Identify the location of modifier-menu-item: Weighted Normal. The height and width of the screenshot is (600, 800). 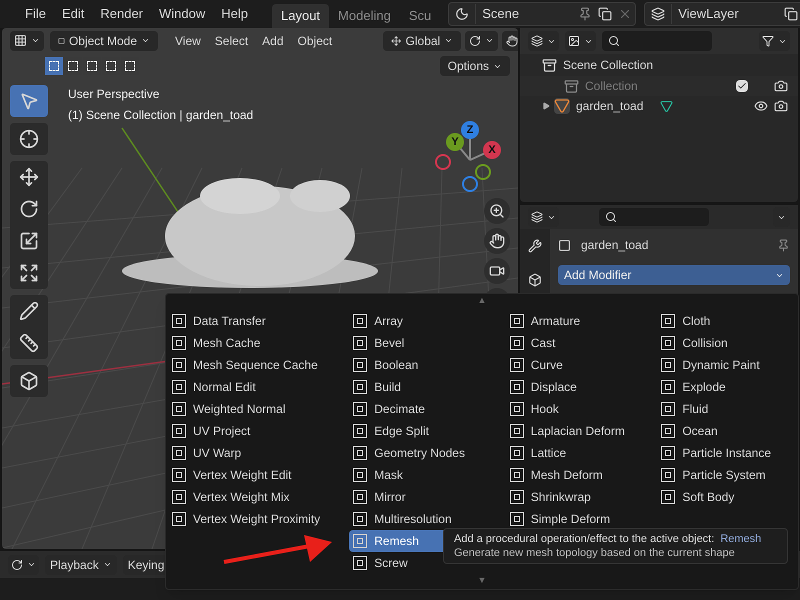
(259, 409).